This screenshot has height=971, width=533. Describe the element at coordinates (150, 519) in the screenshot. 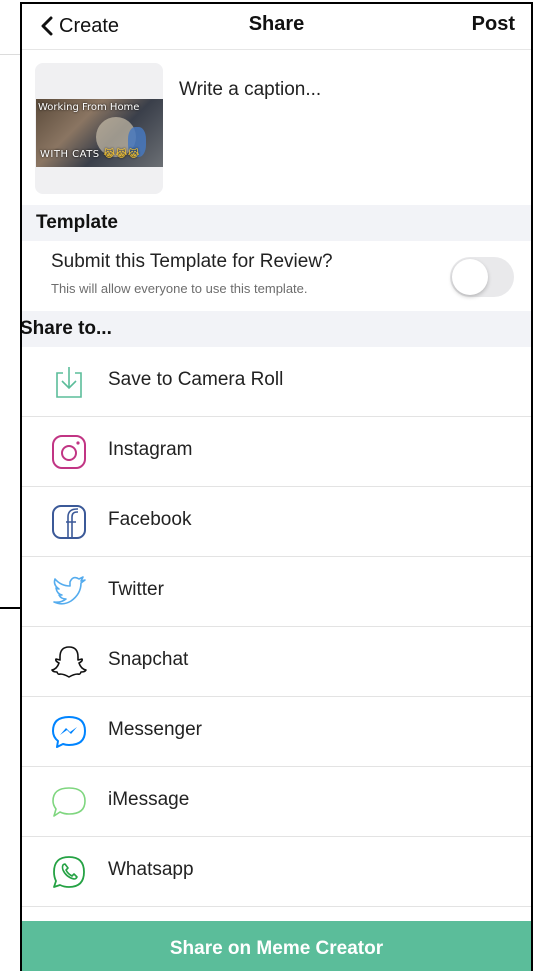

I see `share-item-label: Facebook` at that location.